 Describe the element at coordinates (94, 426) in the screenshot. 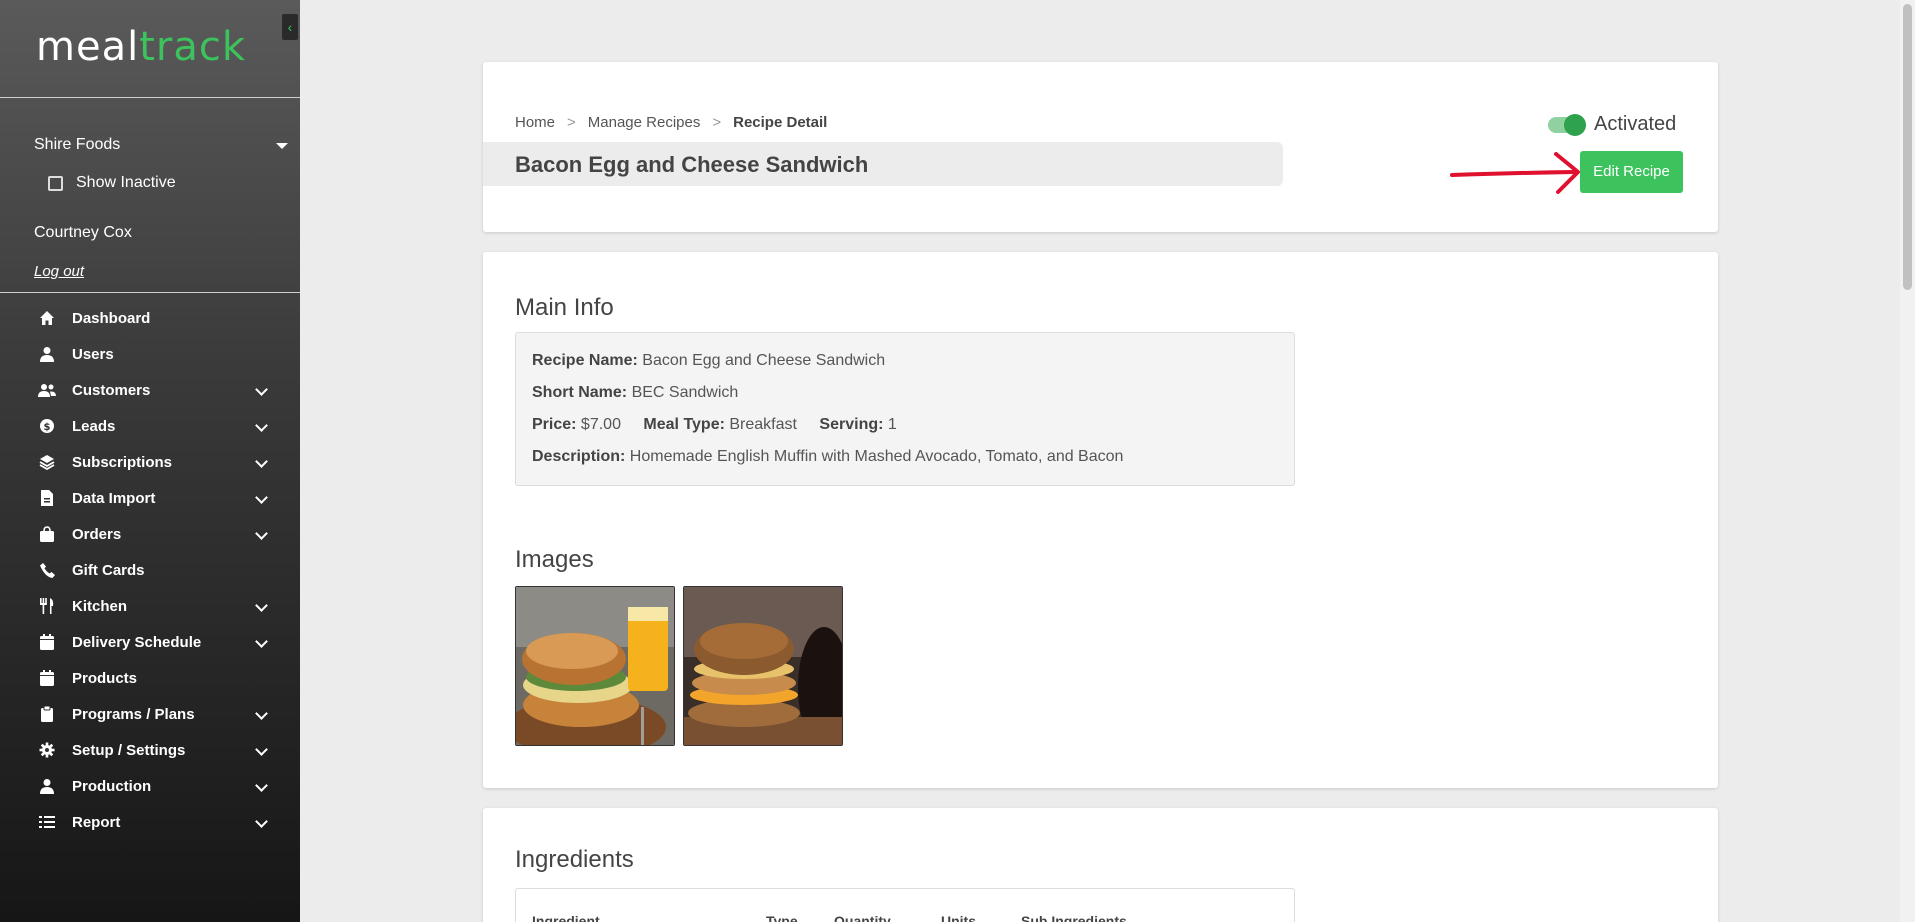

I see `sidebar-item-label: Leads` at that location.